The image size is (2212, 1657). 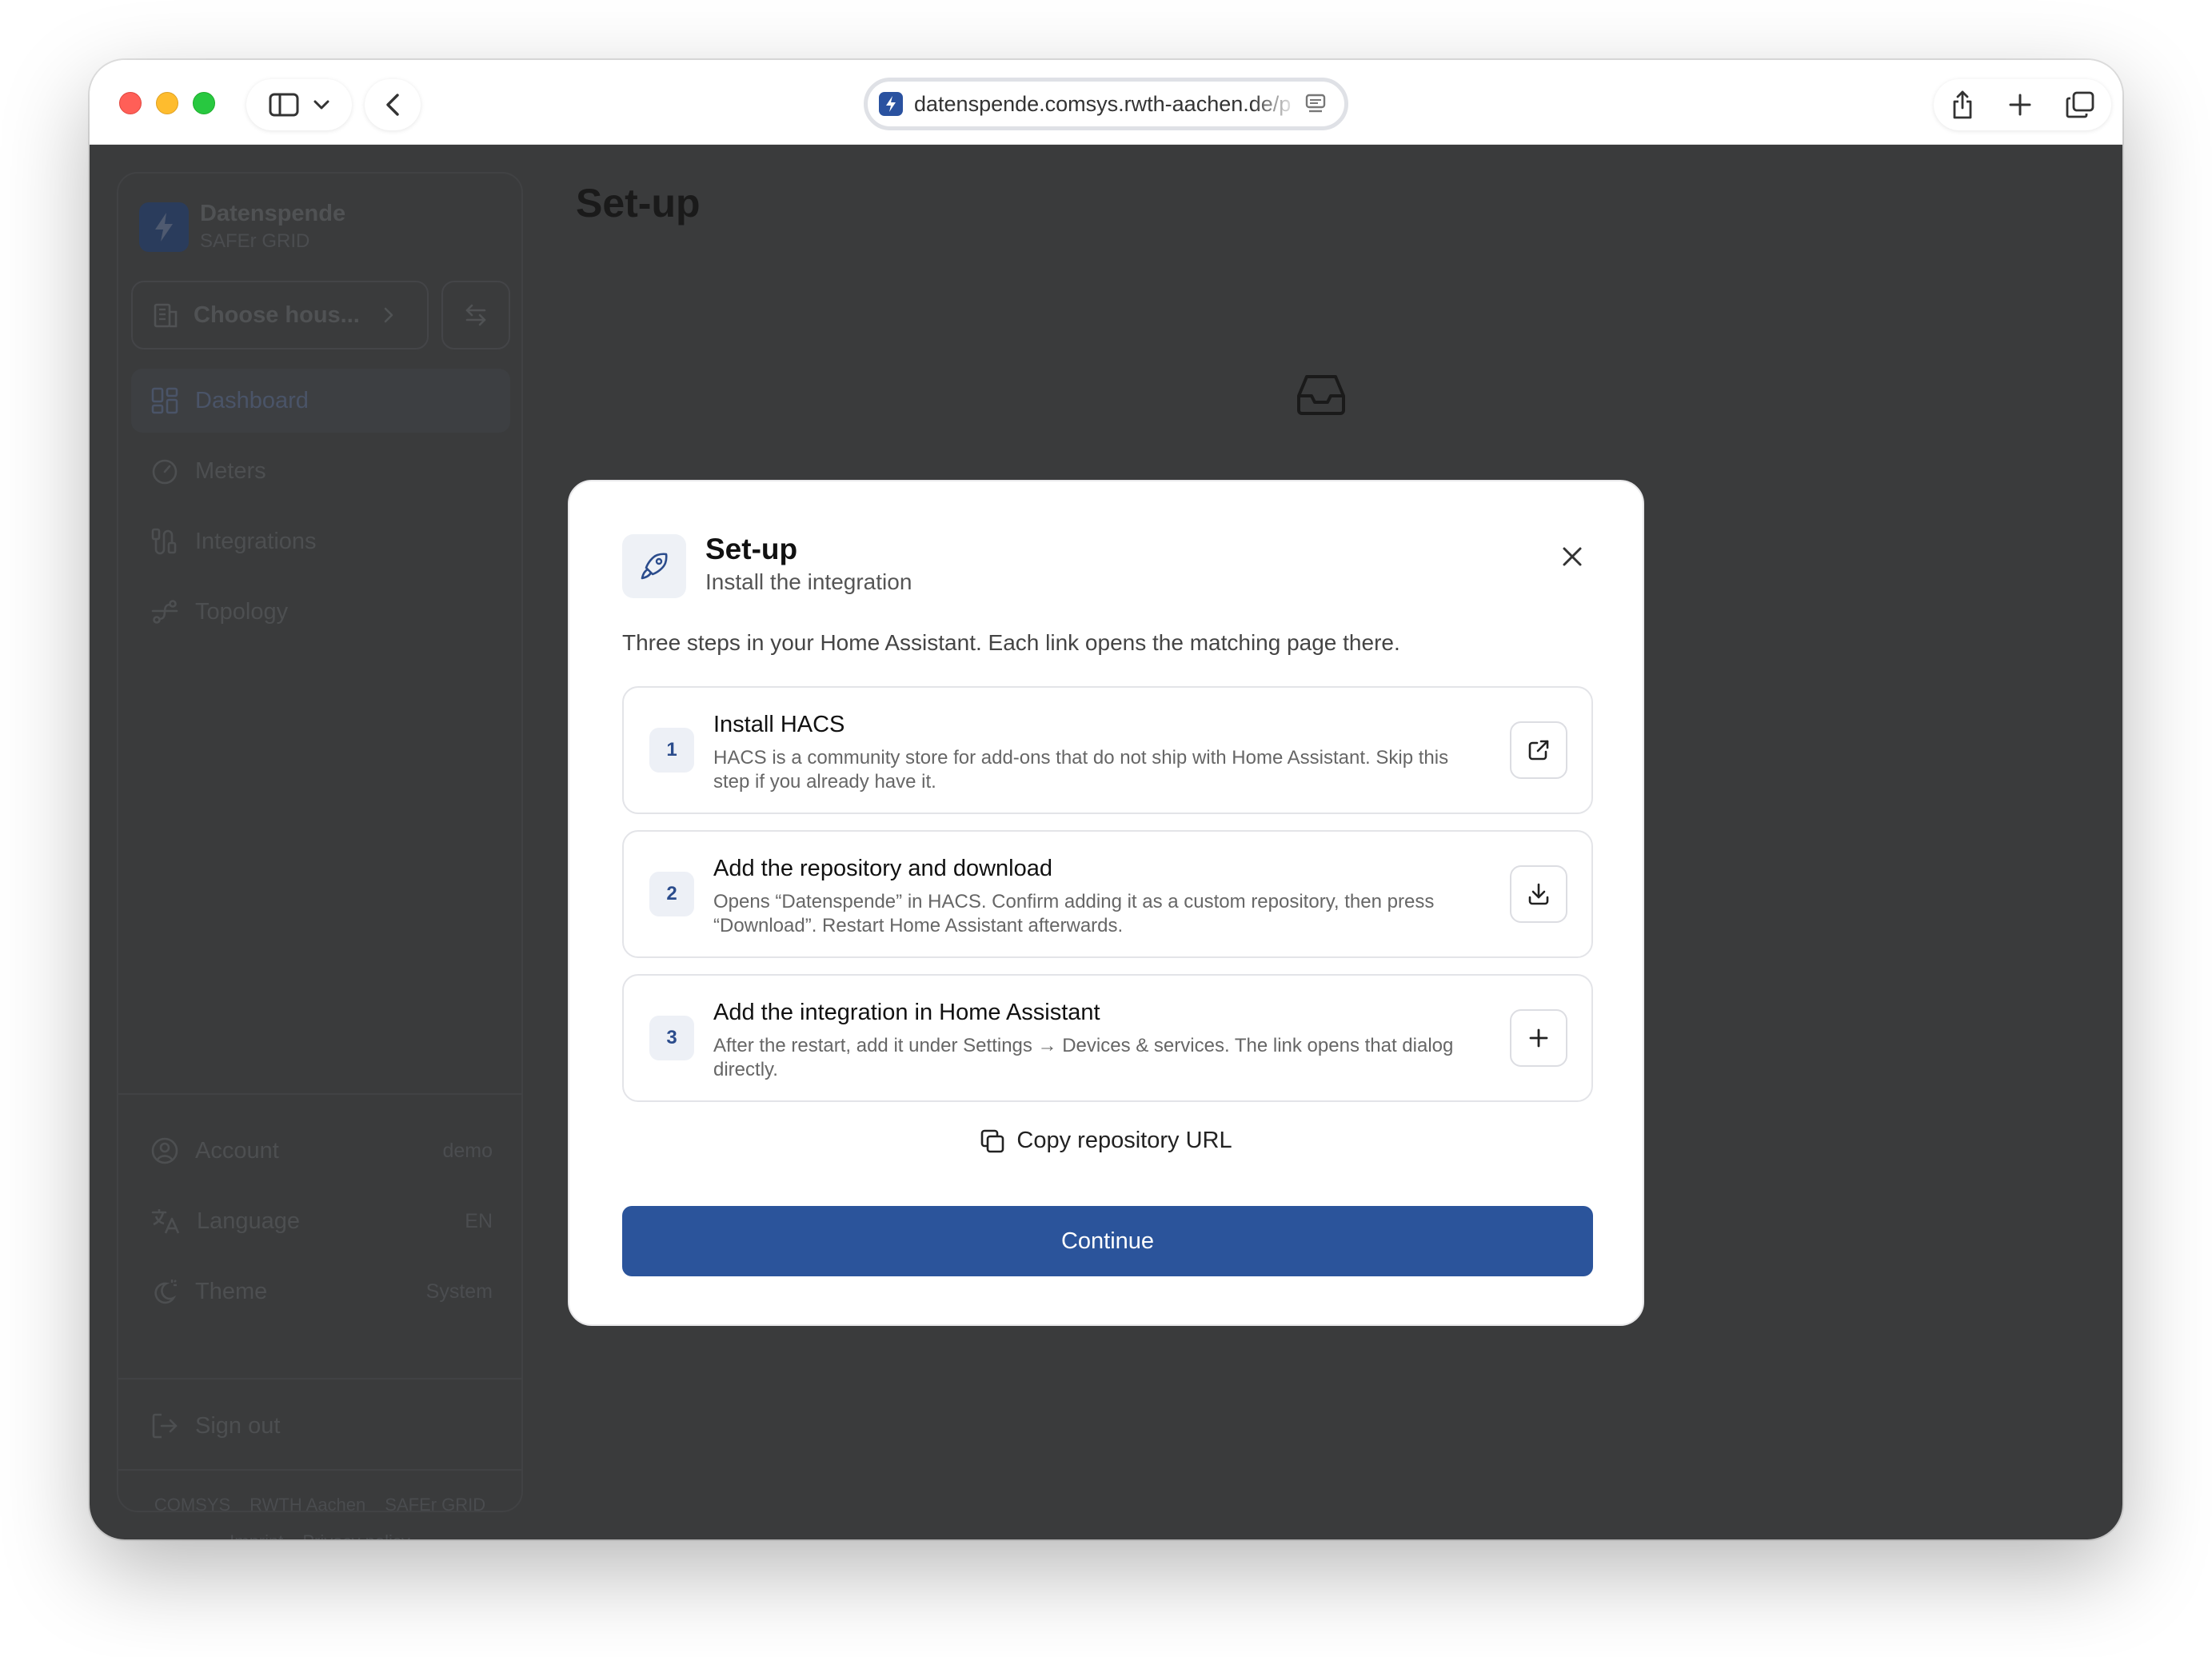 What do you see at coordinates (992, 1141) in the screenshot?
I see `copy-icon` at bounding box center [992, 1141].